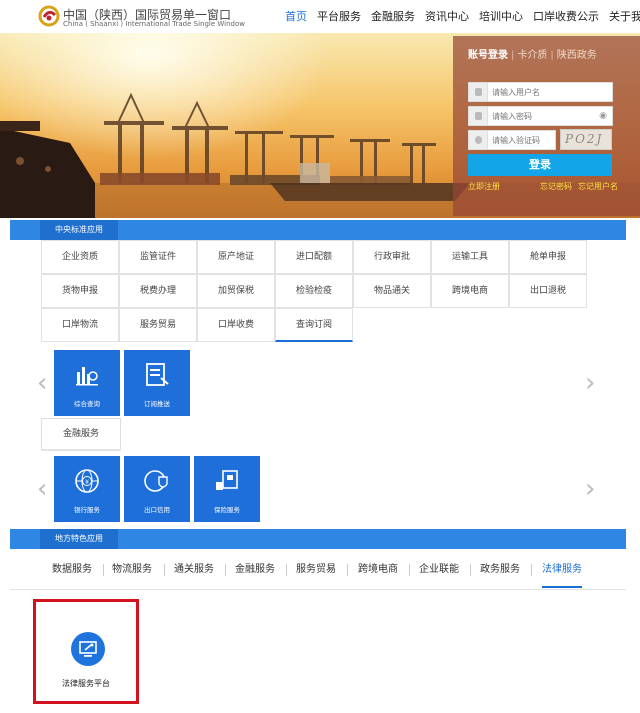  I want to click on password-input, so click(549, 116).